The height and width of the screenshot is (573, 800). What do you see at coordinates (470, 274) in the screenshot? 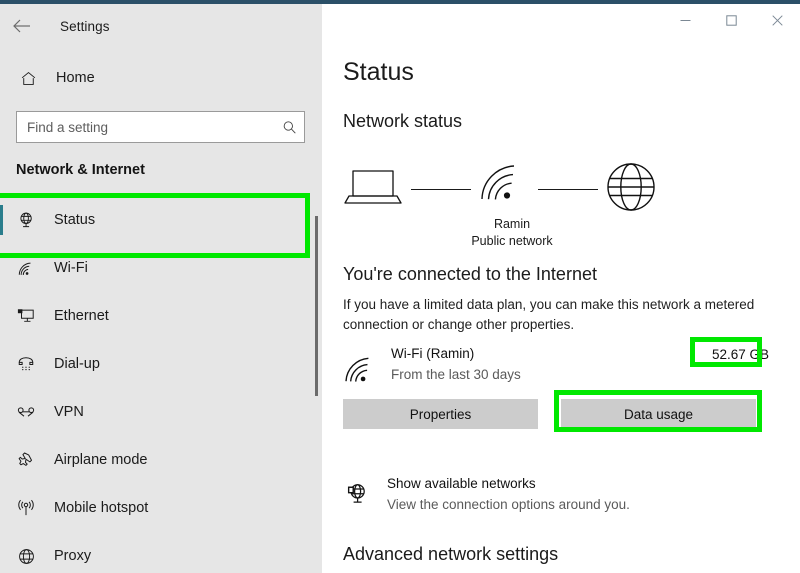
I see `connection-title: You're connected to the Internet` at bounding box center [470, 274].